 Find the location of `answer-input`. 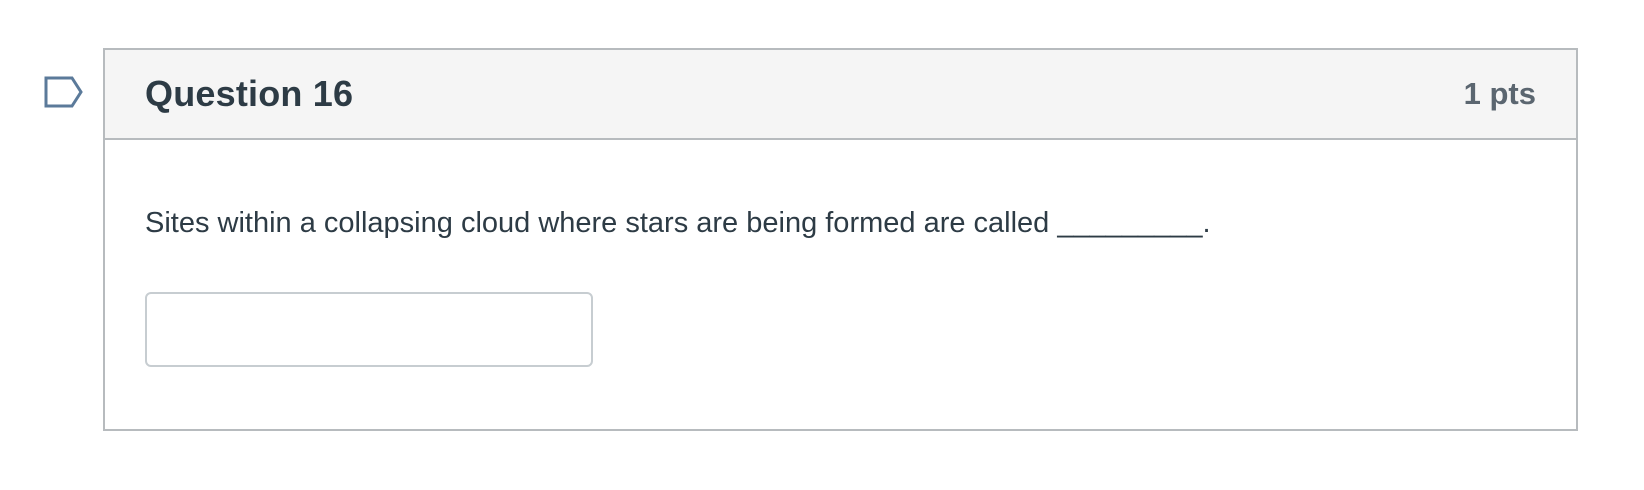

answer-input is located at coordinates (369, 329).